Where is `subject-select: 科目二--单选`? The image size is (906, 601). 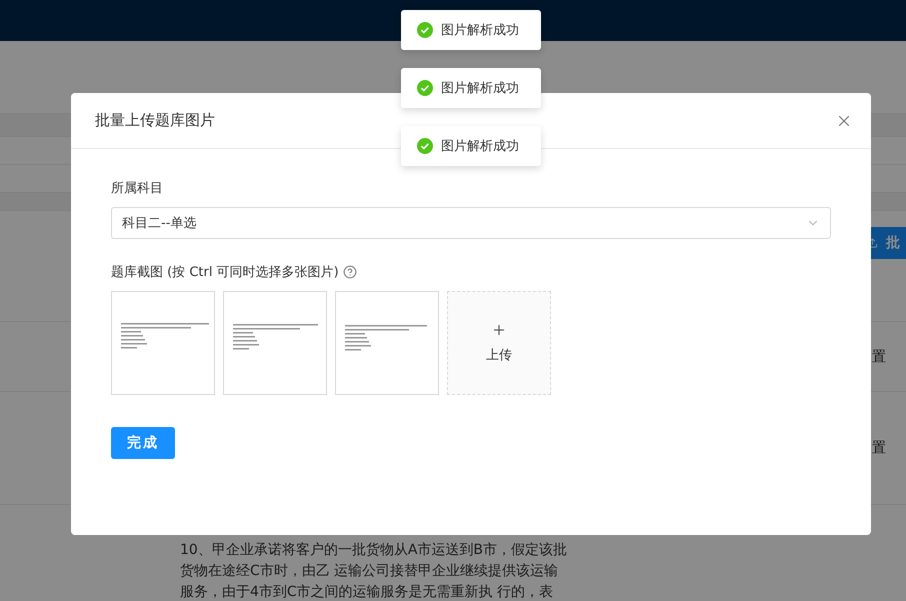
subject-select: 科目二--单选 is located at coordinates (471, 223).